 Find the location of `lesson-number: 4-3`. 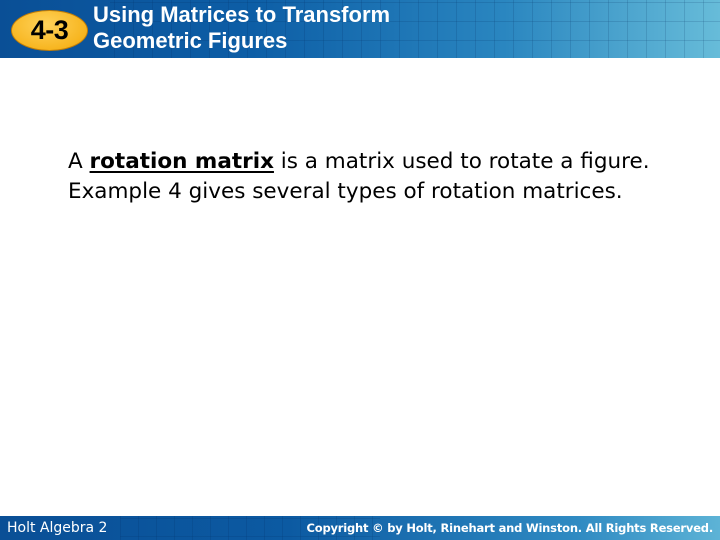

lesson-number: 4-3 is located at coordinates (49, 30).